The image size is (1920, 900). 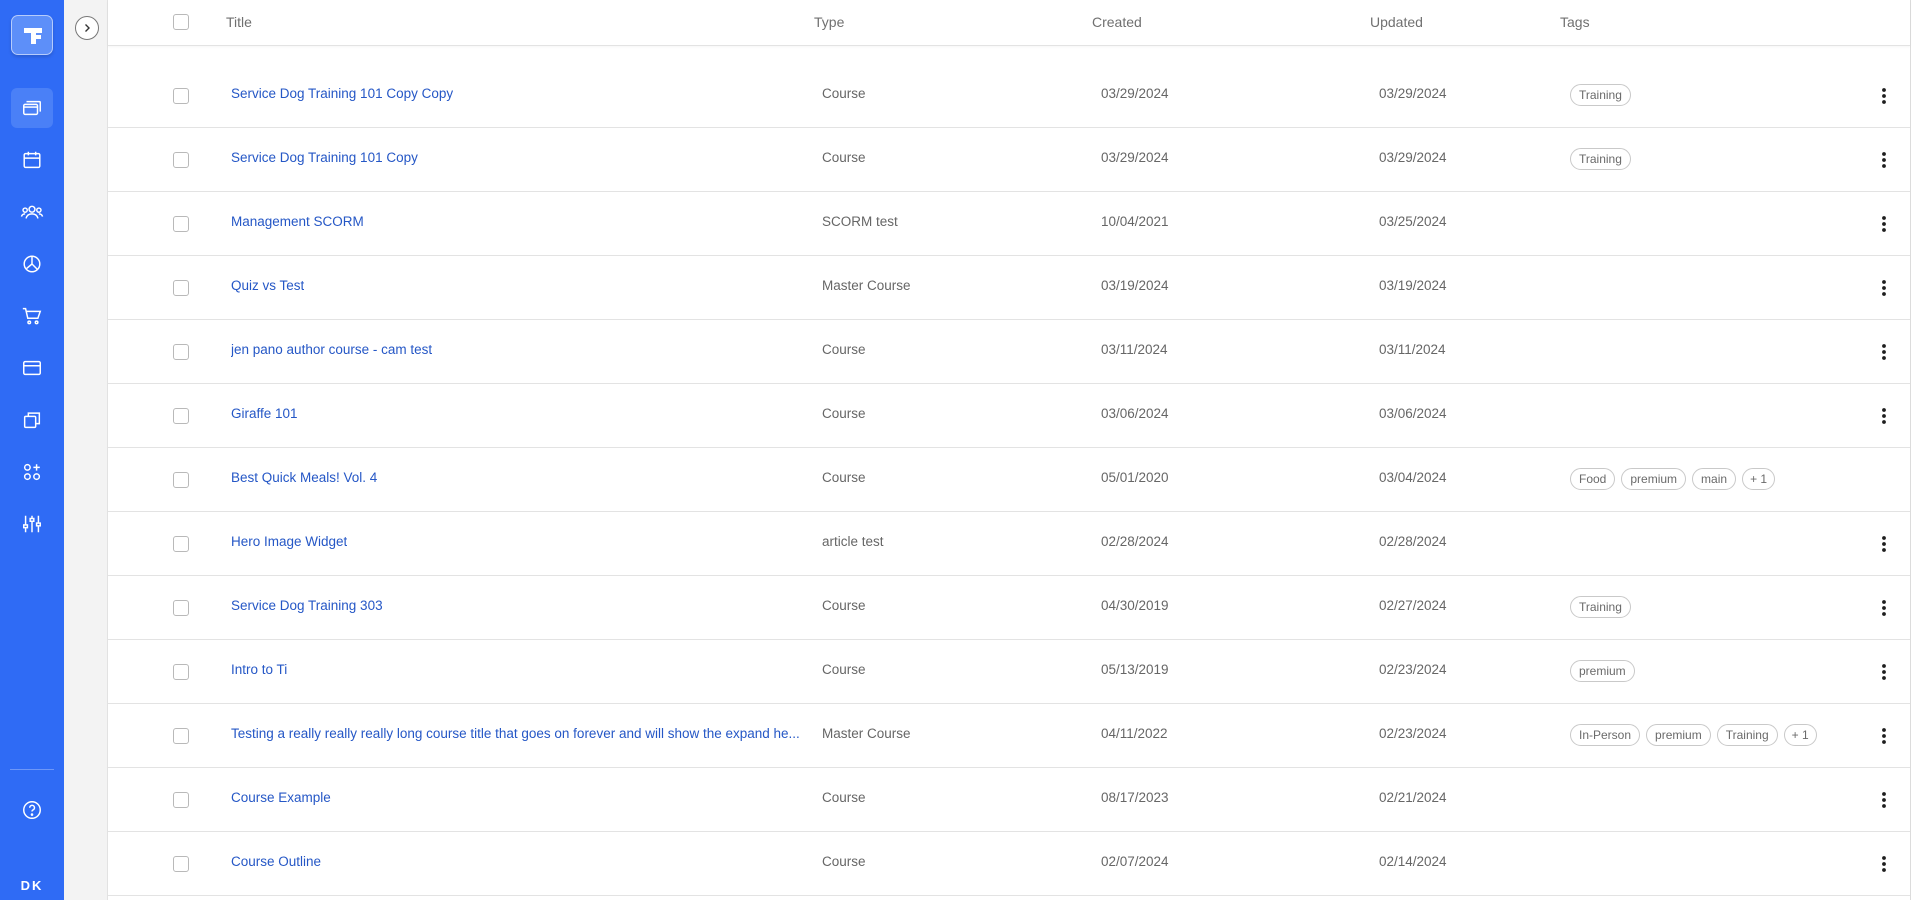 I want to click on users-icon, so click(x=32, y=212).